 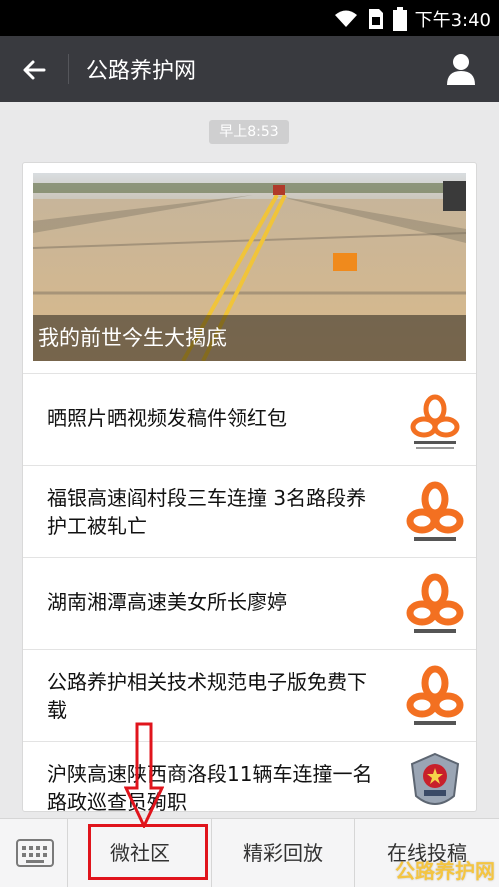 I want to click on article-title: 福银高速阎村段三车连撞 3名路段养护工被轧亡, so click(x=207, y=512).